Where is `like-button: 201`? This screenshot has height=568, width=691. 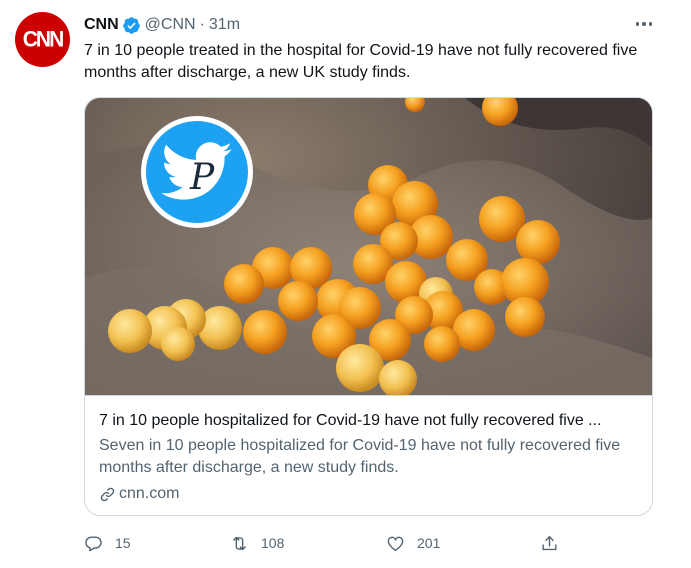 like-button: 201 is located at coordinates (413, 543).